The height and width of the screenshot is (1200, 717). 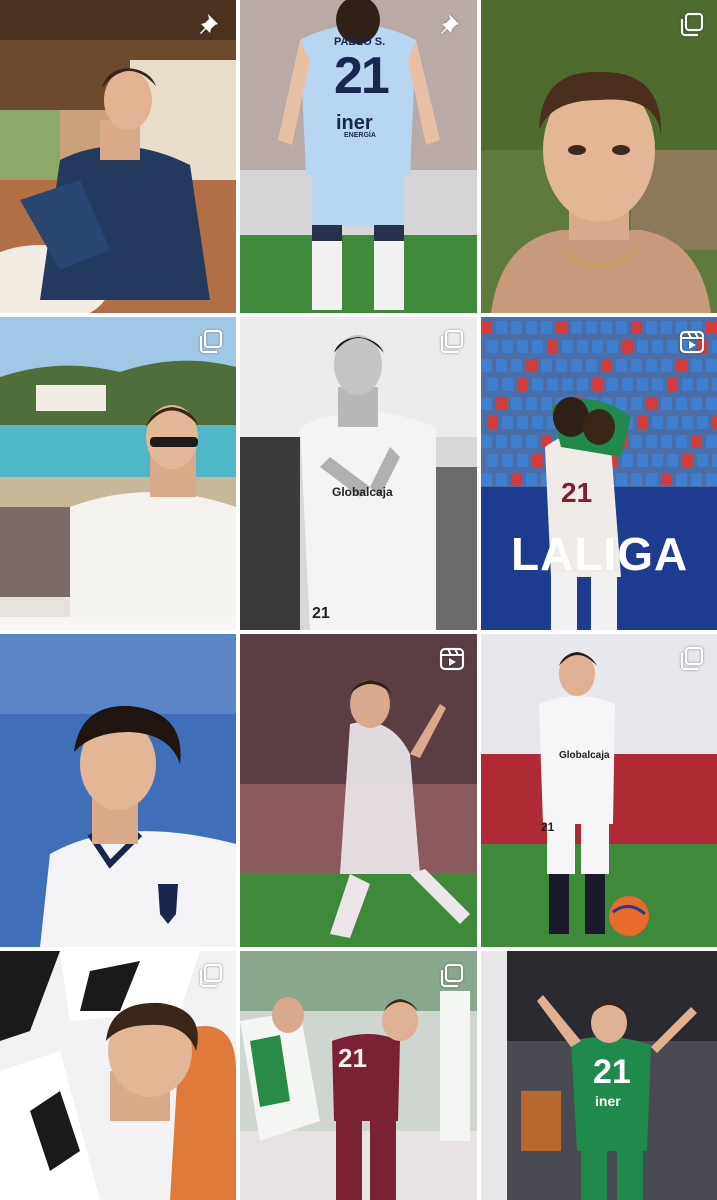 I want to click on post-1-photo, so click(x=118, y=156).